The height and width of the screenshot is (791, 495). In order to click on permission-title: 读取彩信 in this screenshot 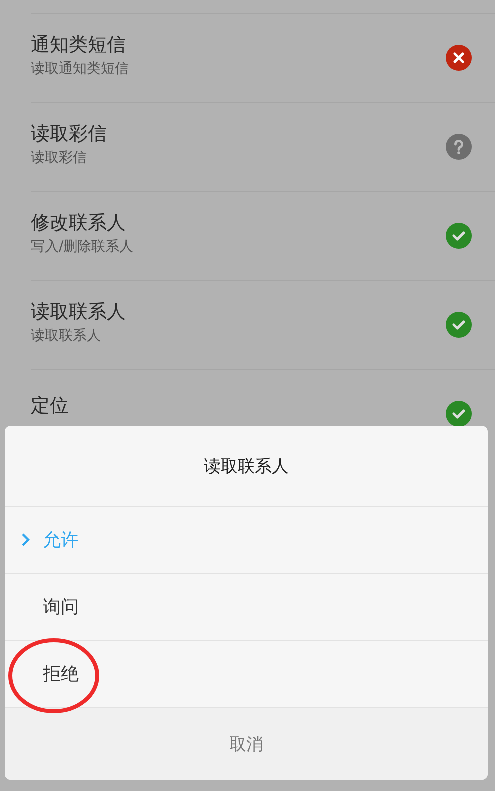, I will do `click(69, 134)`.